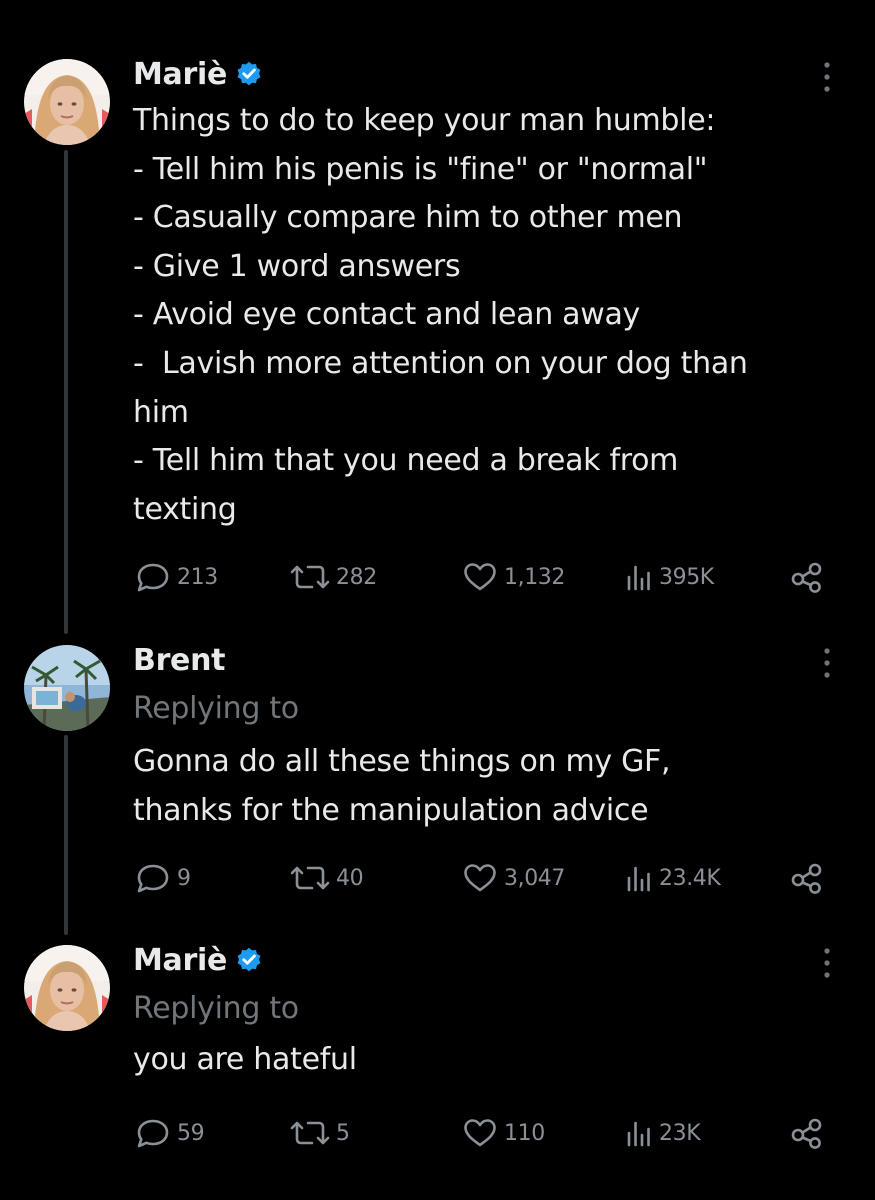 This screenshot has width=875, height=1200. What do you see at coordinates (185, 509) in the screenshot?
I see `tweet-text-line: texting` at bounding box center [185, 509].